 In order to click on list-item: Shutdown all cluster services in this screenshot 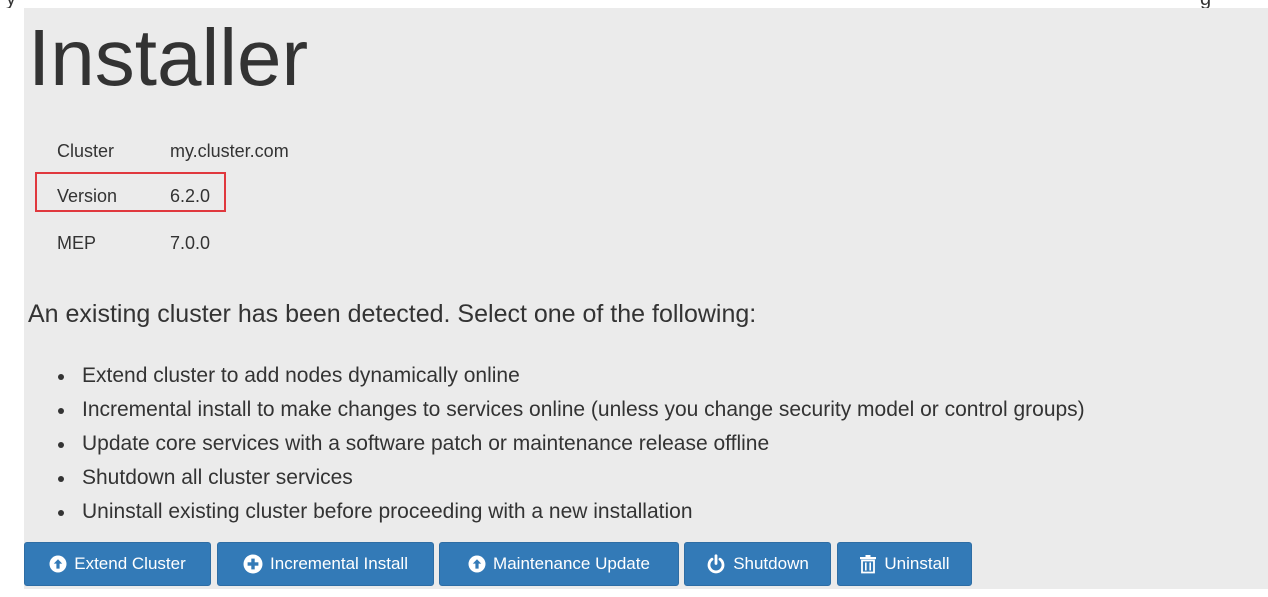, I will do `click(570, 478)`.